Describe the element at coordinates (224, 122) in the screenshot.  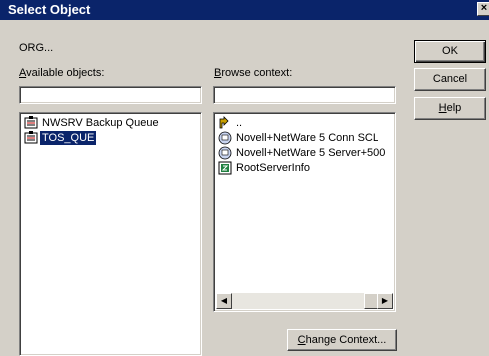
I see `parent-folder-icon` at that location.